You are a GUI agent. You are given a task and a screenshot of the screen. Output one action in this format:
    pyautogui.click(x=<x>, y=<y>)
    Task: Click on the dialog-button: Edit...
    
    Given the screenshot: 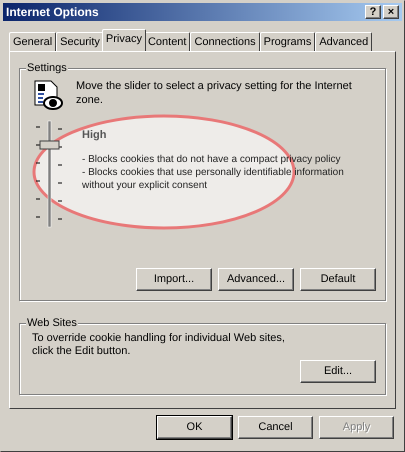 What is the action you would take?
    pyautogui.click(x=338, y=371)
    